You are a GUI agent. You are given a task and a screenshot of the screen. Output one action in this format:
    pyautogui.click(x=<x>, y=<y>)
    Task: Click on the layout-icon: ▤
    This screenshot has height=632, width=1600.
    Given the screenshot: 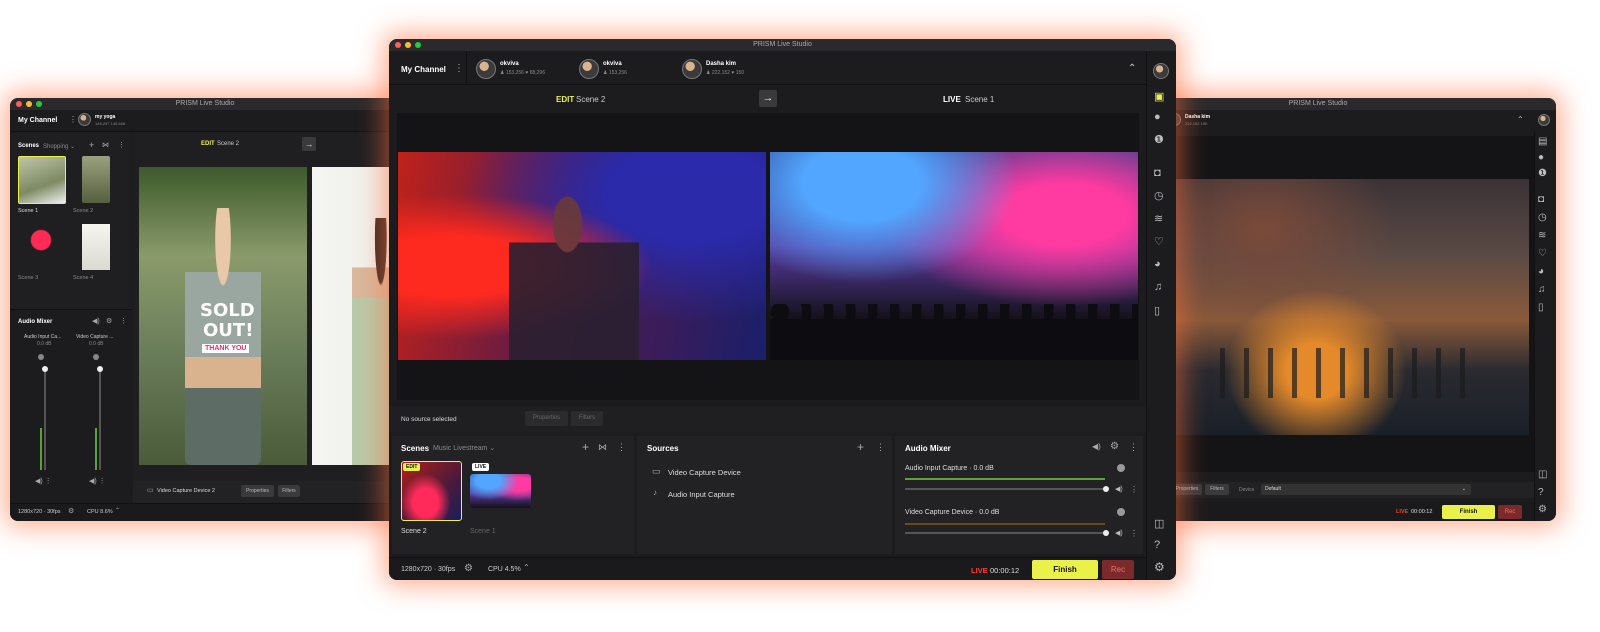 What is the action you would take?
    pyautogui.click(x=1542, y=141)
    